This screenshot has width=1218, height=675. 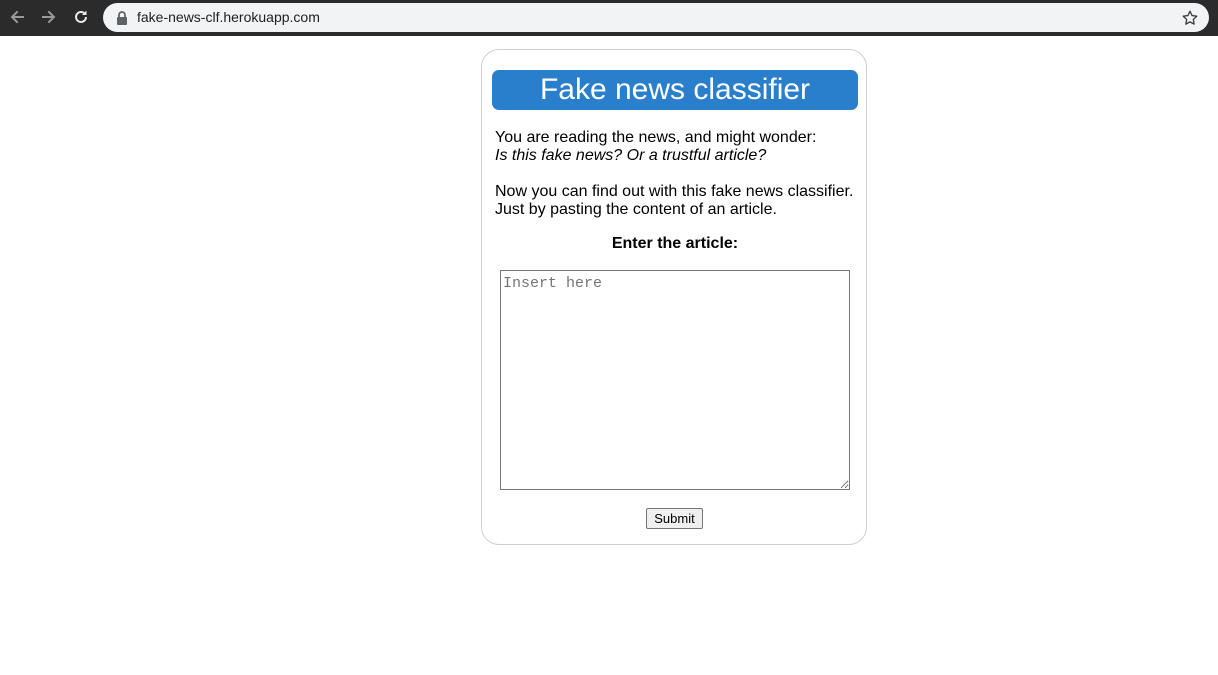 I want to click on article-input-label: Enter the article:, so click(x=675, y=243).